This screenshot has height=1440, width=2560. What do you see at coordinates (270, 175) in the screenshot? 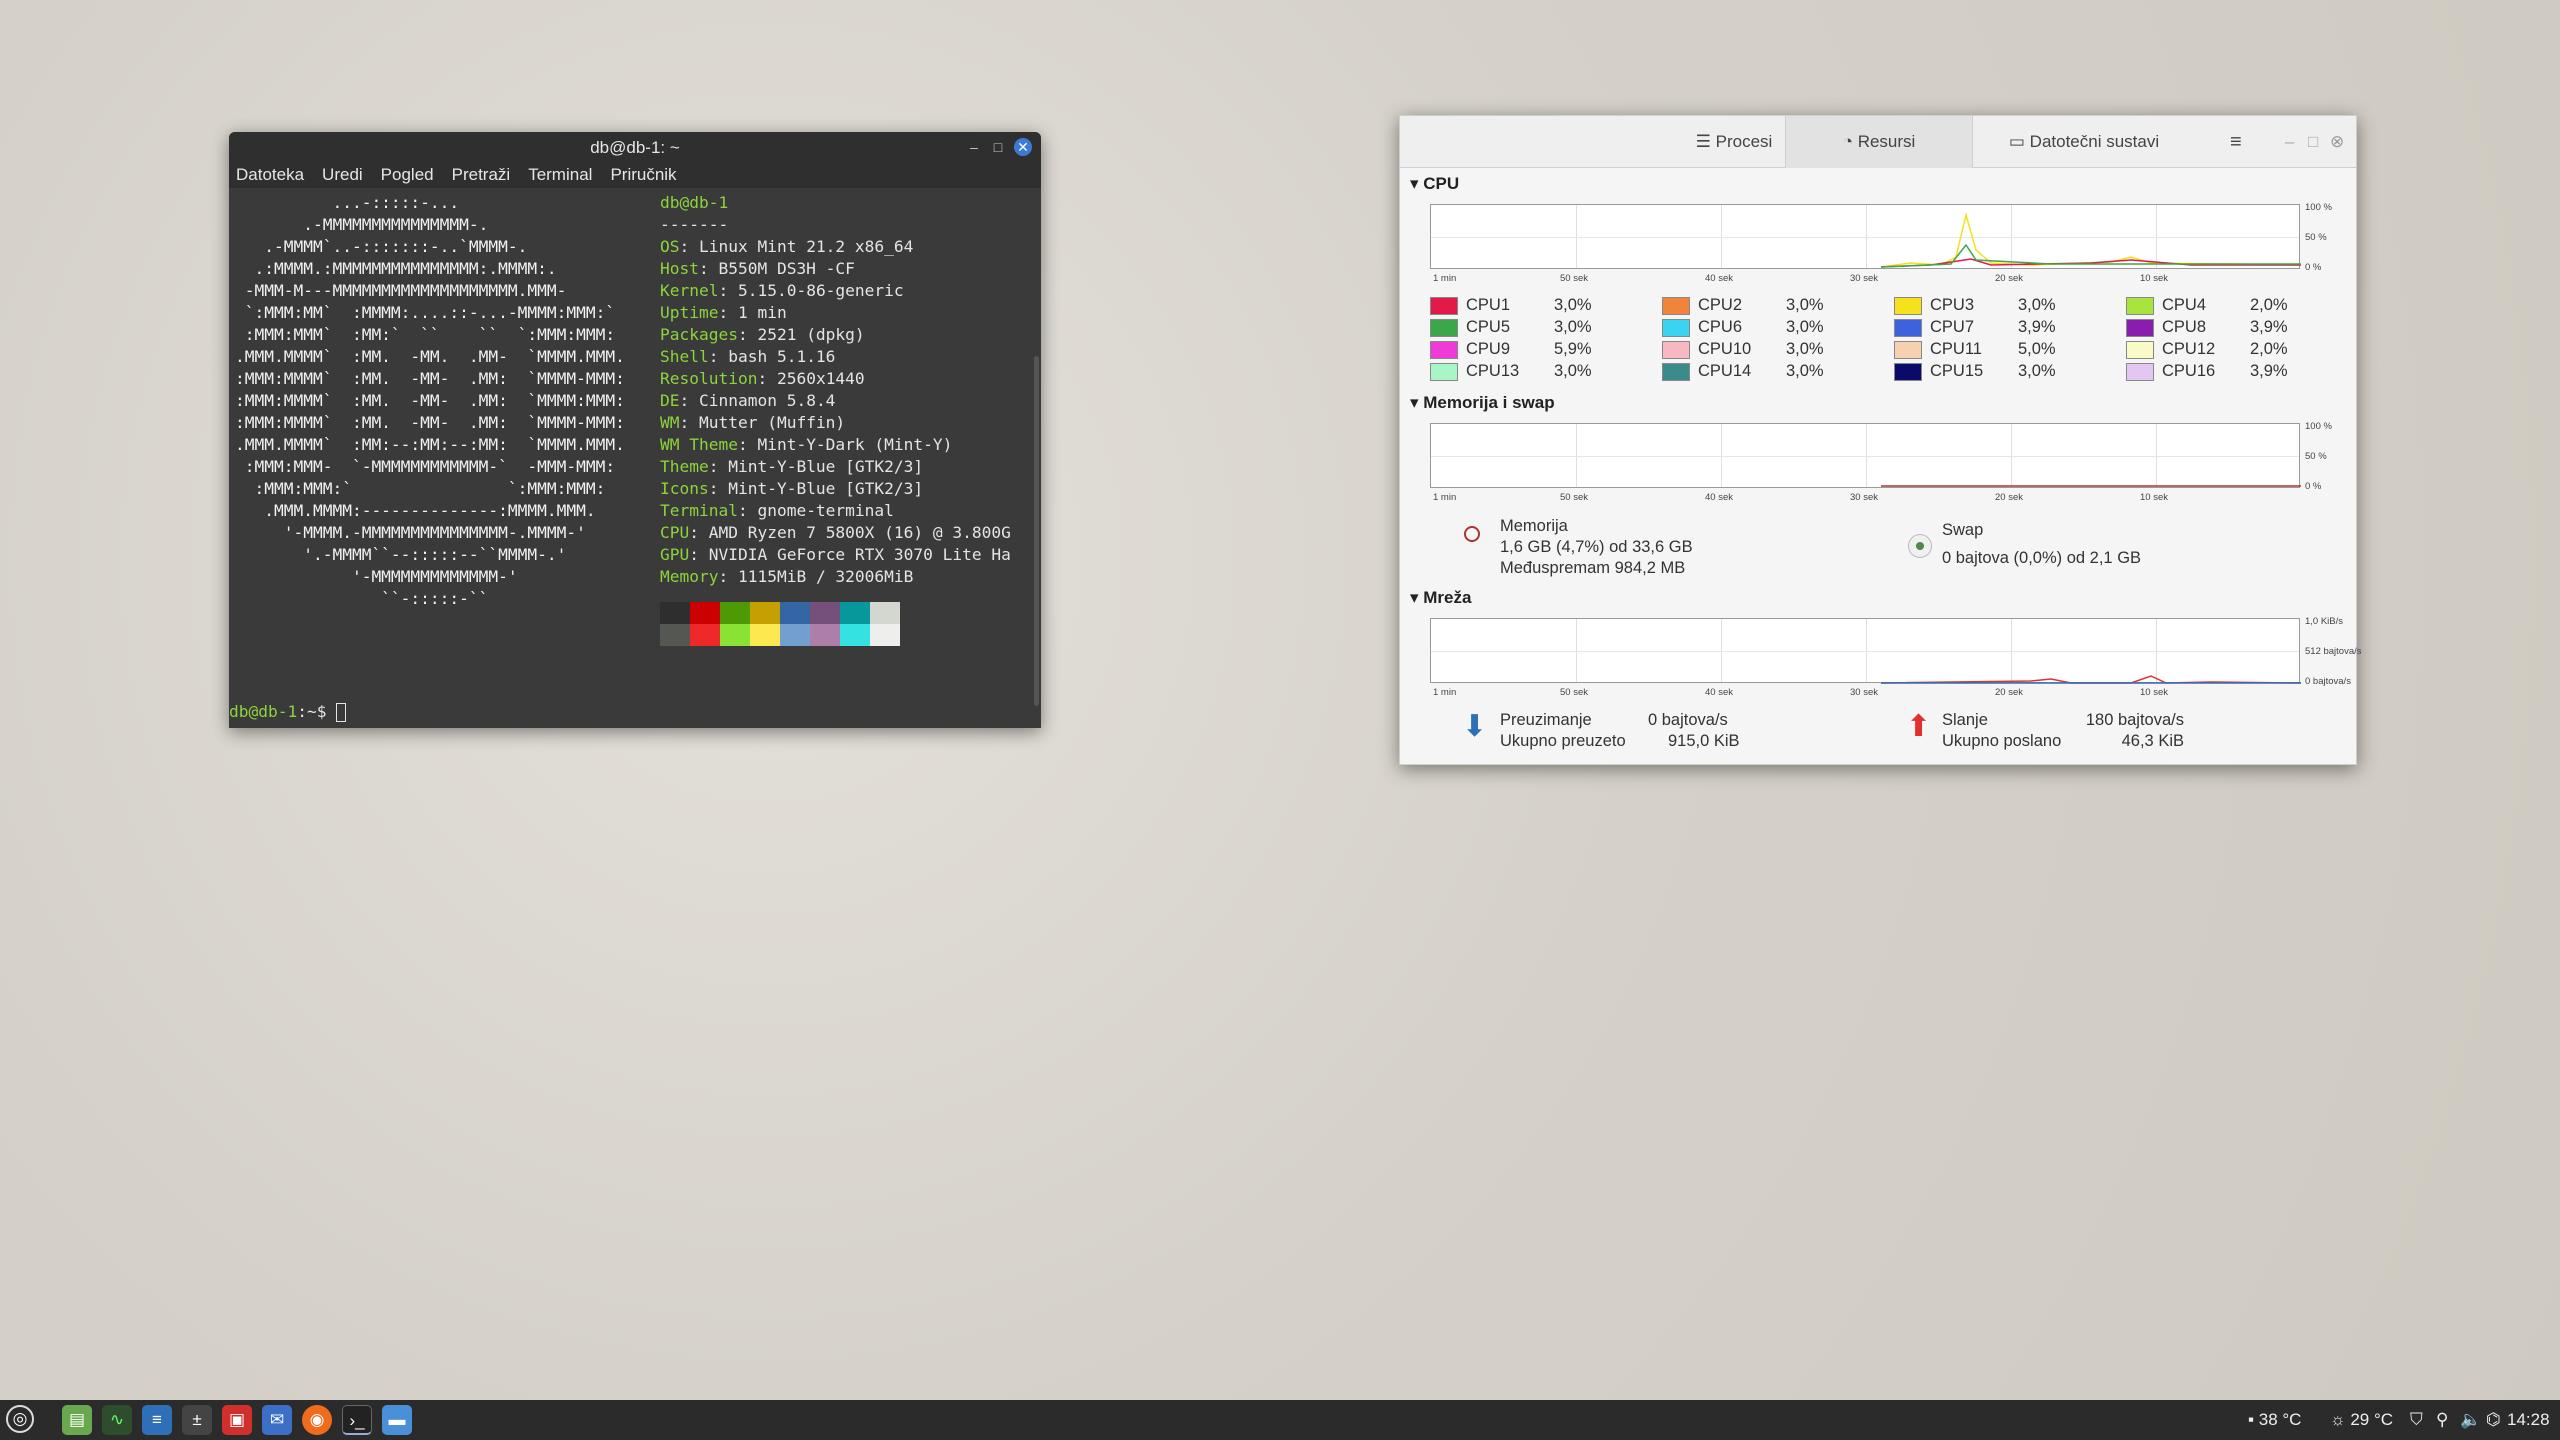
I see `menu-datoteka: Datoteka` at bounding box center [270, 175].